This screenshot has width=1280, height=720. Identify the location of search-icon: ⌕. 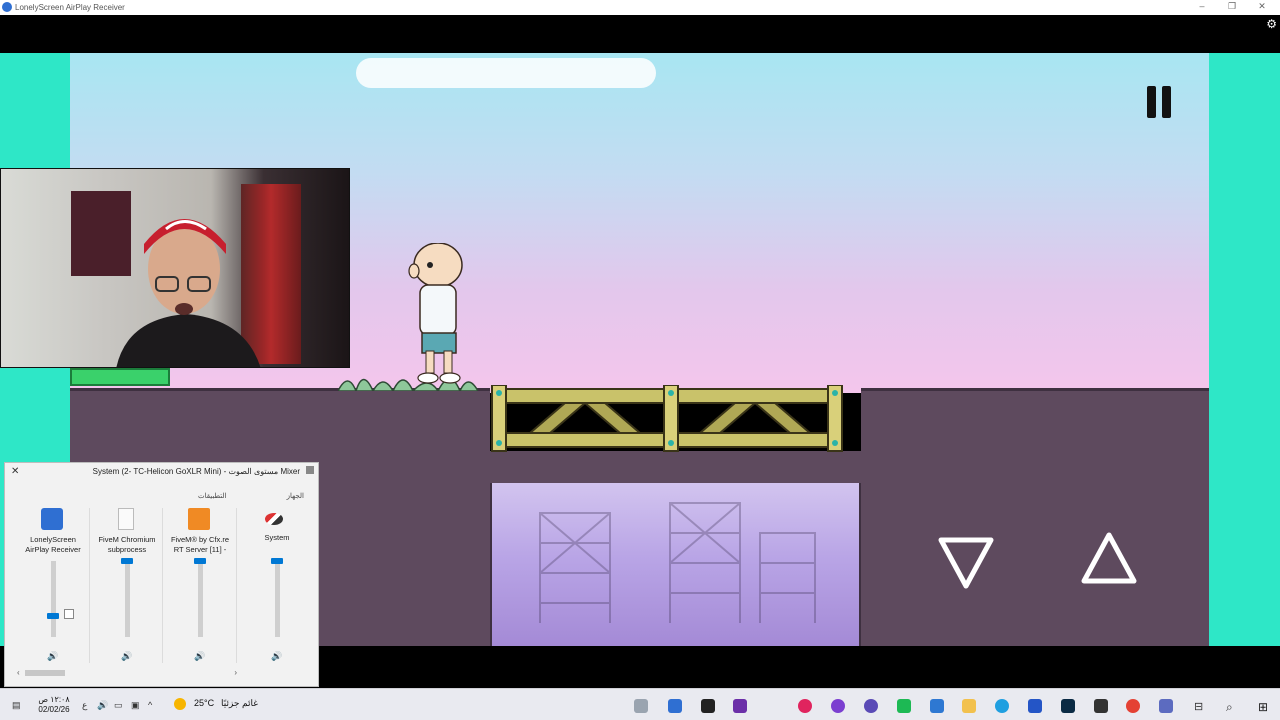
(1229, 707).